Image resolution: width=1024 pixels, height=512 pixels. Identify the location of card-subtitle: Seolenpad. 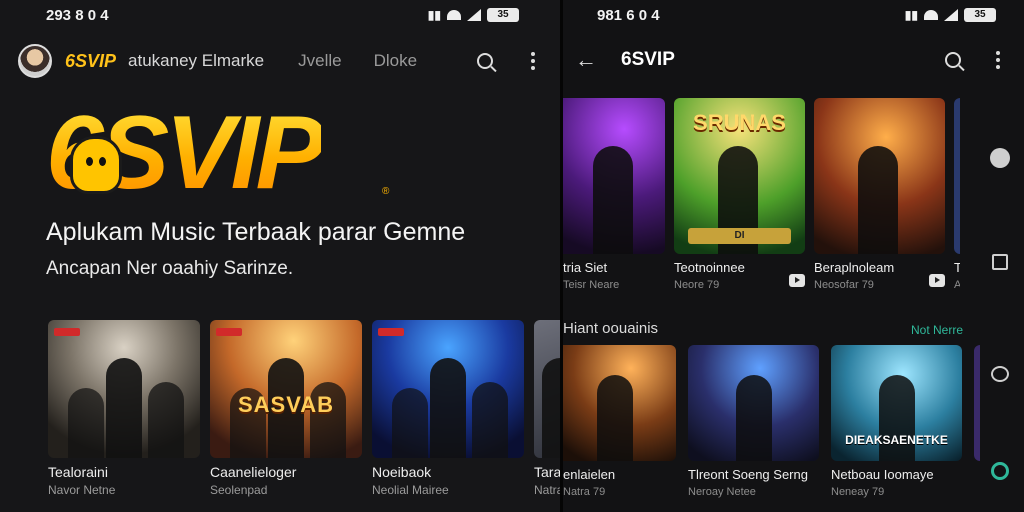
(239, 490).